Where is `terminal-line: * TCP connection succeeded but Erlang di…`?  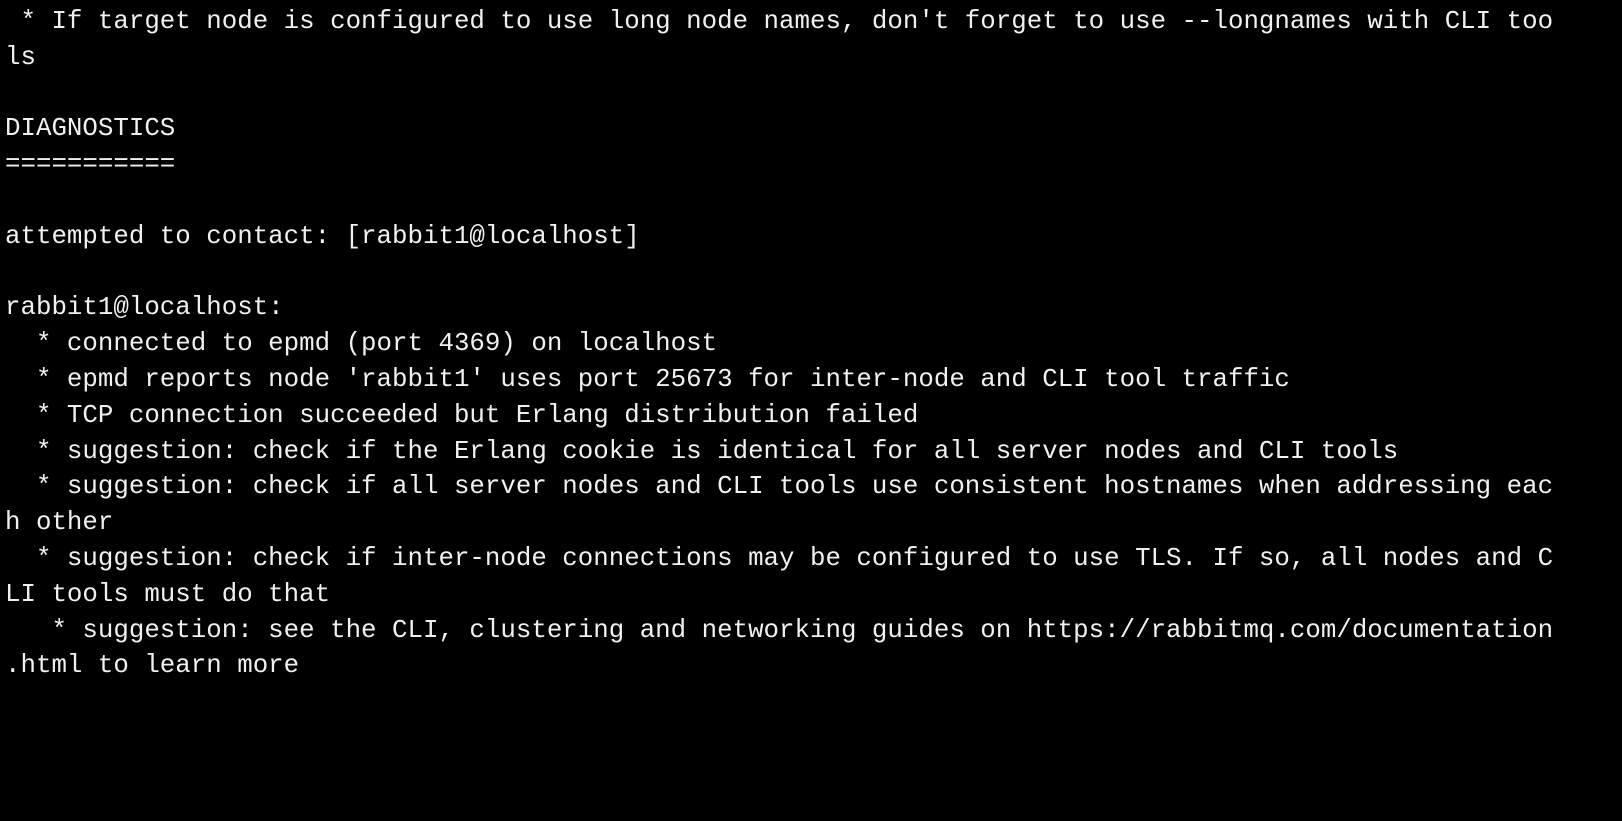 terminal-line: * TCP connection succeeded but Erlang di… is located at coordinates (462, 415).